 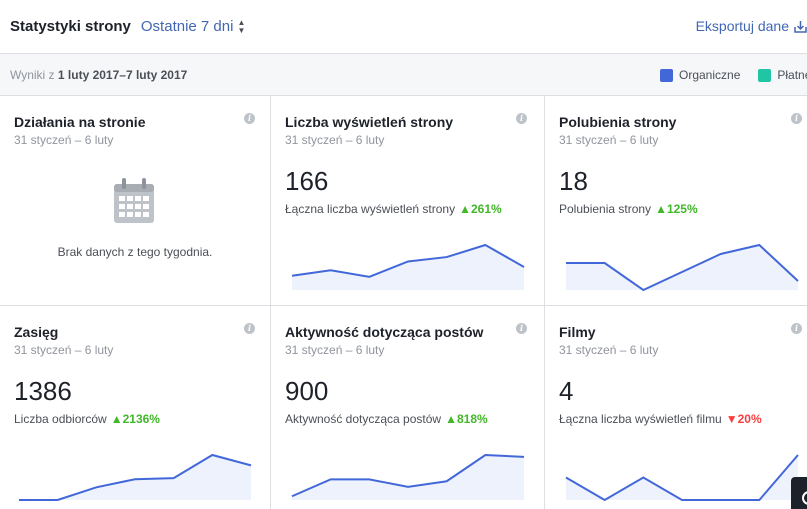 I want to click on date-range-label: Ostatnie 7 dni, so click(x=187, y=26).